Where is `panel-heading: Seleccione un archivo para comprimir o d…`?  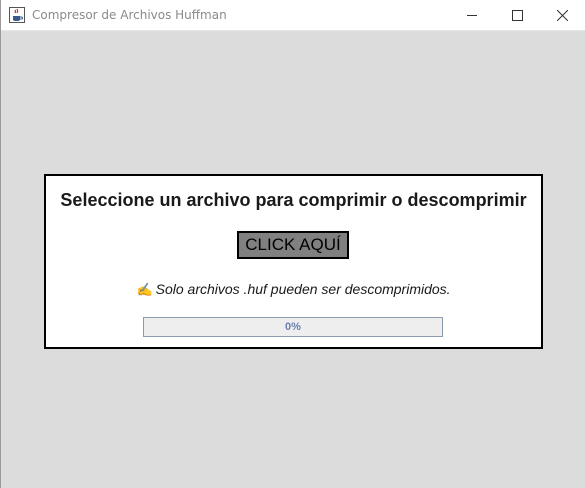
panel-heading: Seleccione un archivo para comprimir o d… is located at coordinates (293, 200).